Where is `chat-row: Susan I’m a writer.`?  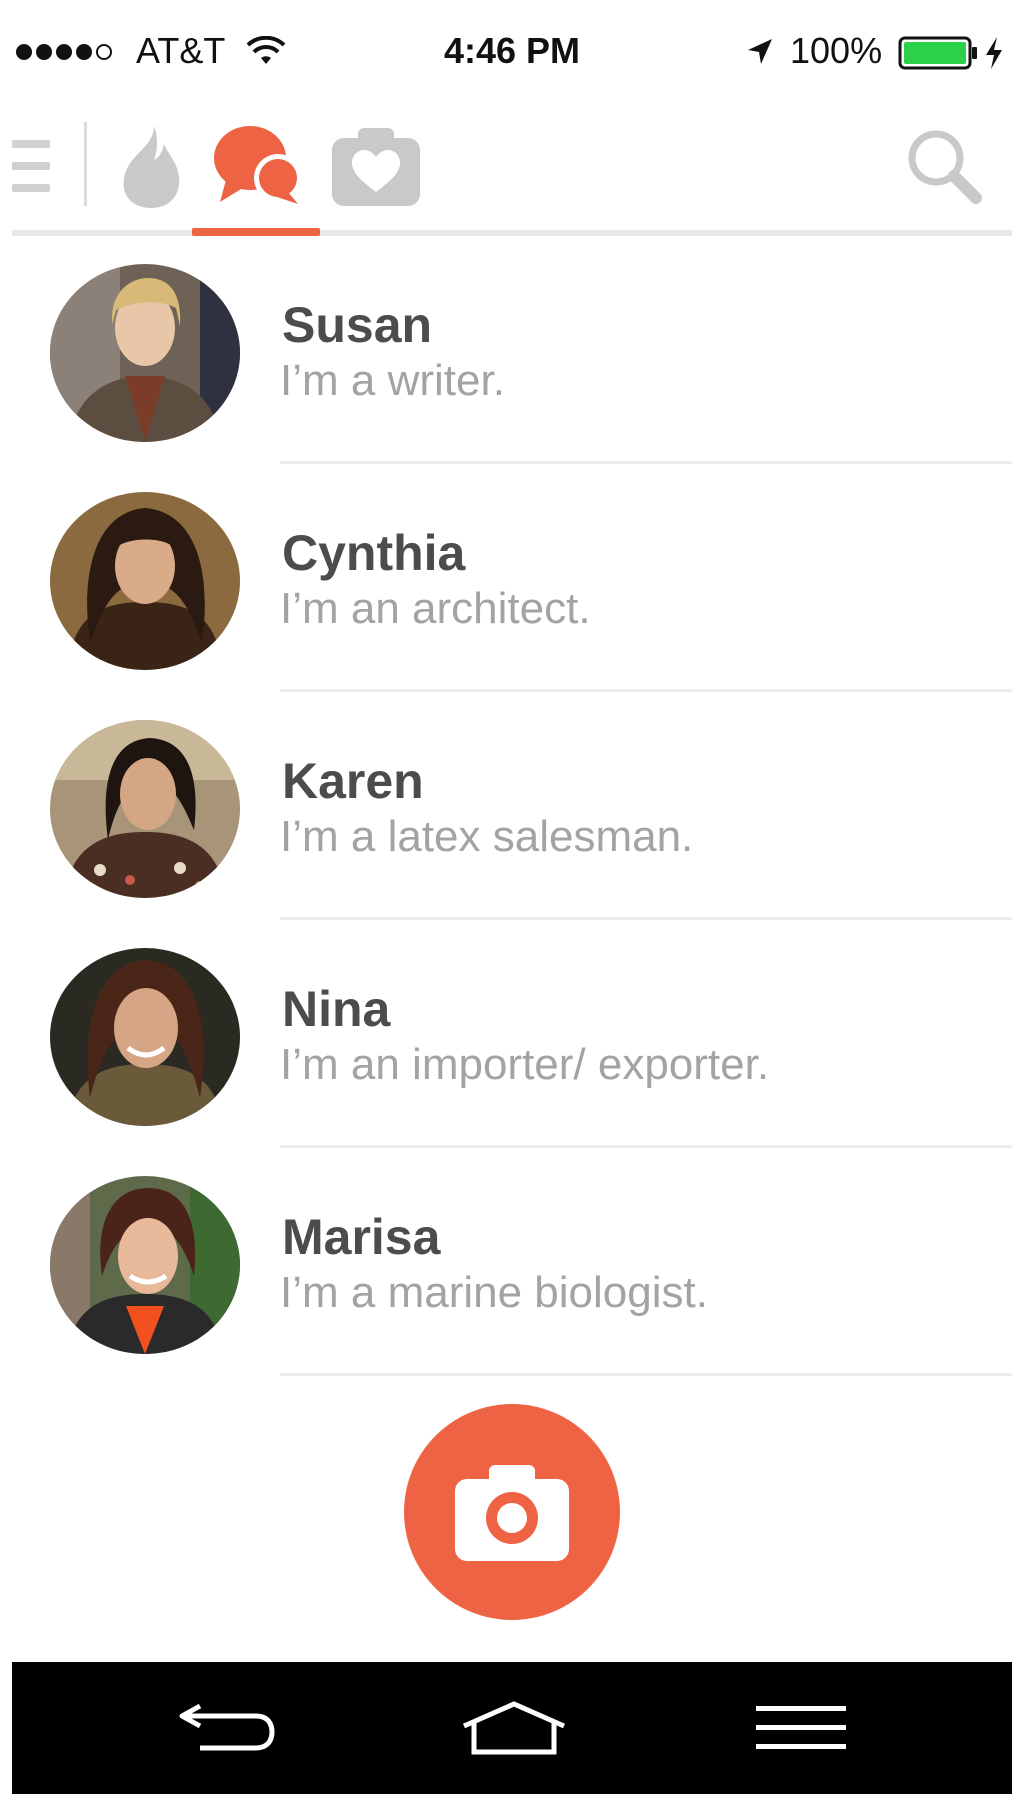 chat-row: Susan I’m a writer. is located at coordinates (512, 350).